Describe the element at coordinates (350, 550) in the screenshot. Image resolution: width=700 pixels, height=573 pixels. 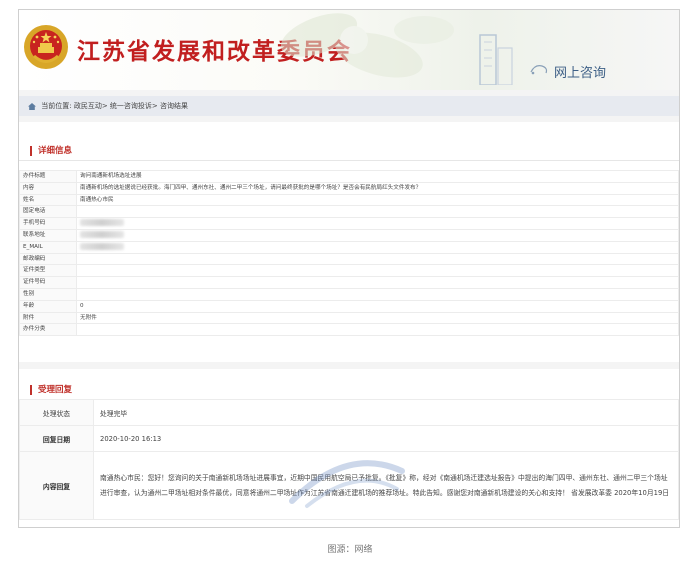
I see `image-caption: 图源：网络` at that location.